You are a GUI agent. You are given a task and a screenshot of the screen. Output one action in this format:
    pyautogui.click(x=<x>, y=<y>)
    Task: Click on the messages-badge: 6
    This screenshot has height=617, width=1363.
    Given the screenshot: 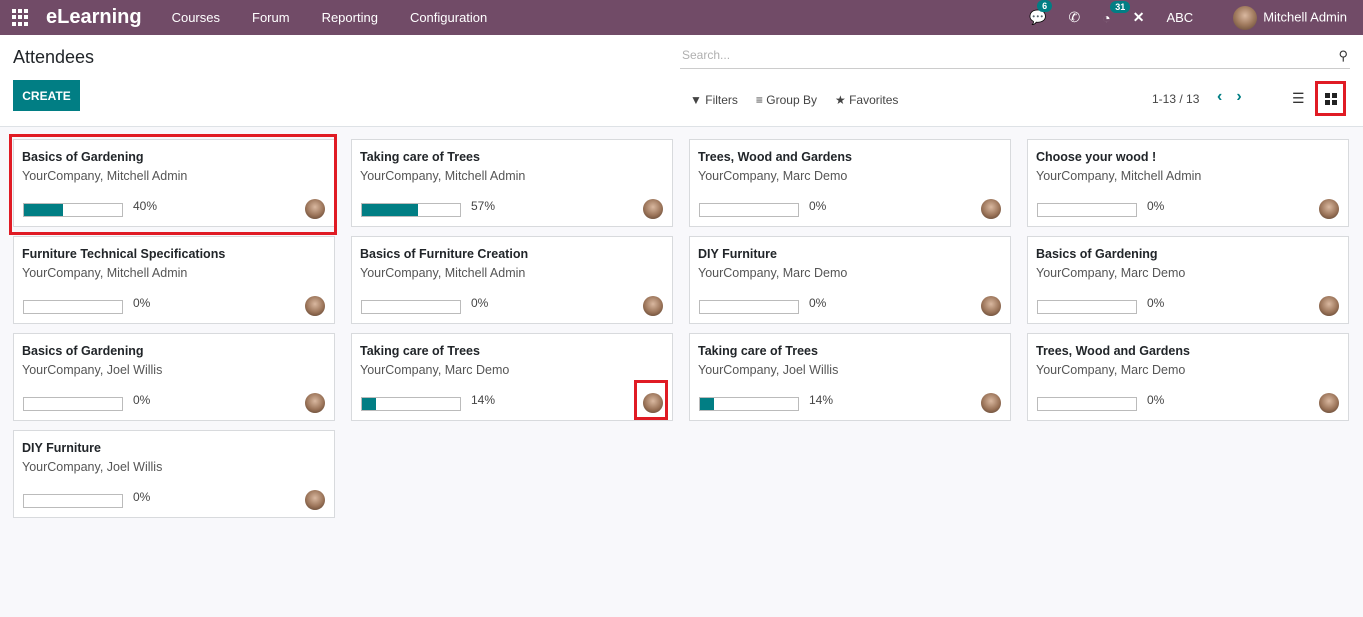 What is the action you would take?
    pyautogui.click(x=1045, y=6)
    